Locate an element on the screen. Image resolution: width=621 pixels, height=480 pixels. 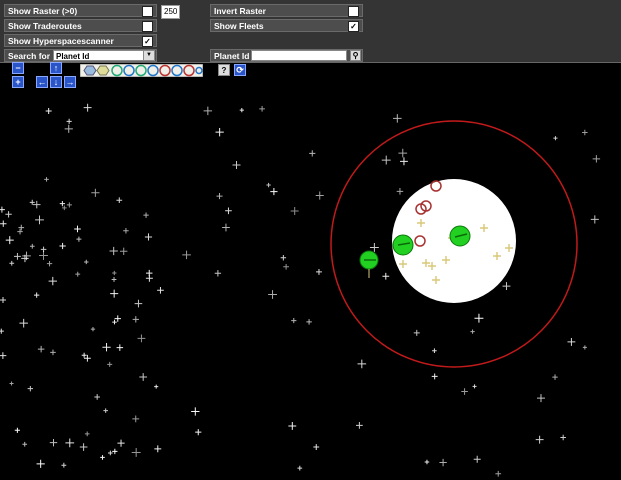
zoom-out-button: − is located at coordinates (18, 68).